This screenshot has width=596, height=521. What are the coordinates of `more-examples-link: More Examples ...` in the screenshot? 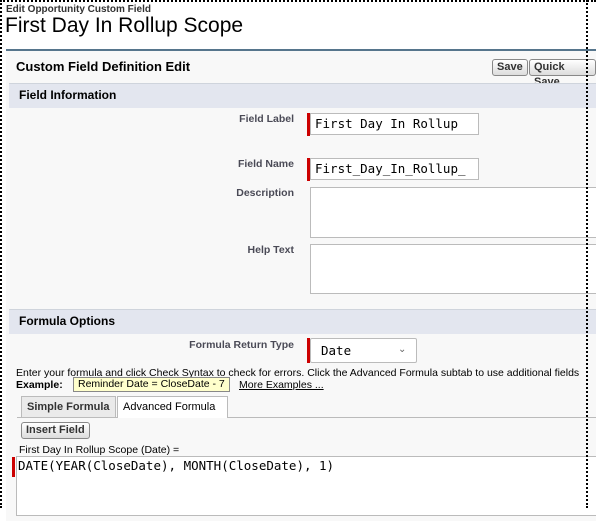 It's located at (281, 385).